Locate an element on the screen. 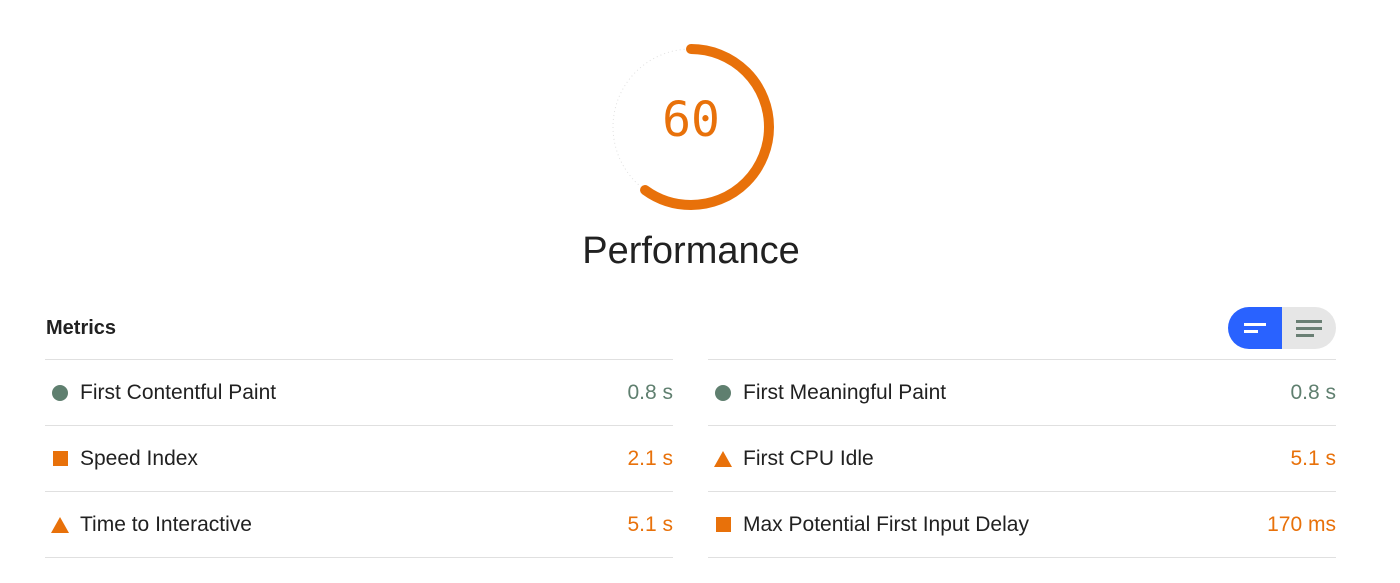 The height and width of the screenshot is (583, 1400). metric-row: First CPU Idle 5.1 s is located at coordinates (1022, 459).